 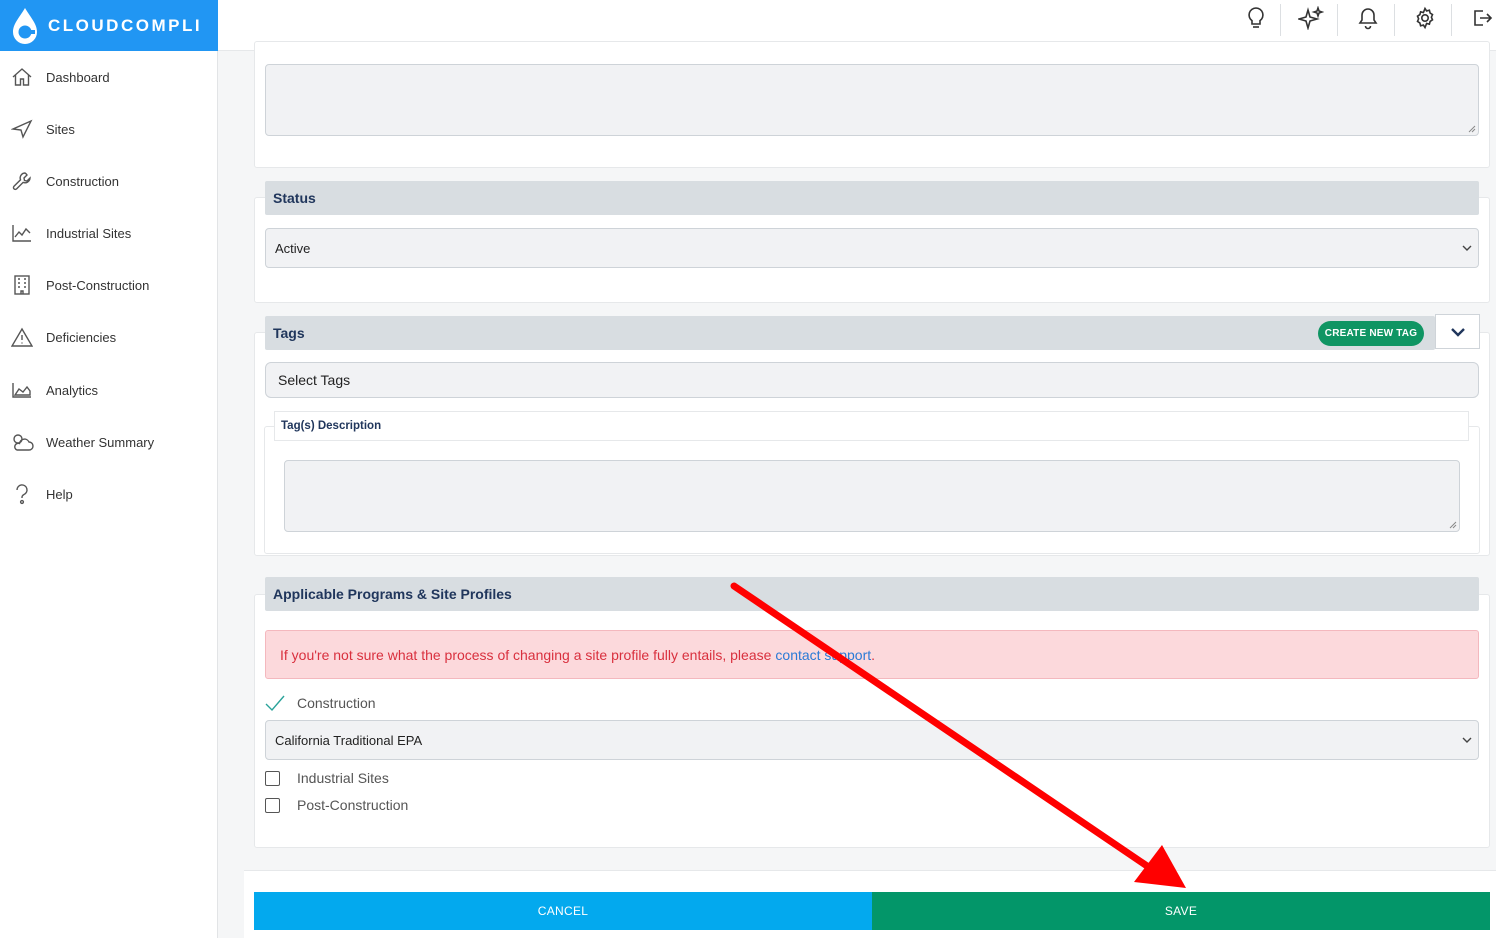 I want to click on tags-select-placeholder: Select Tags, so click(x=314, y=380).